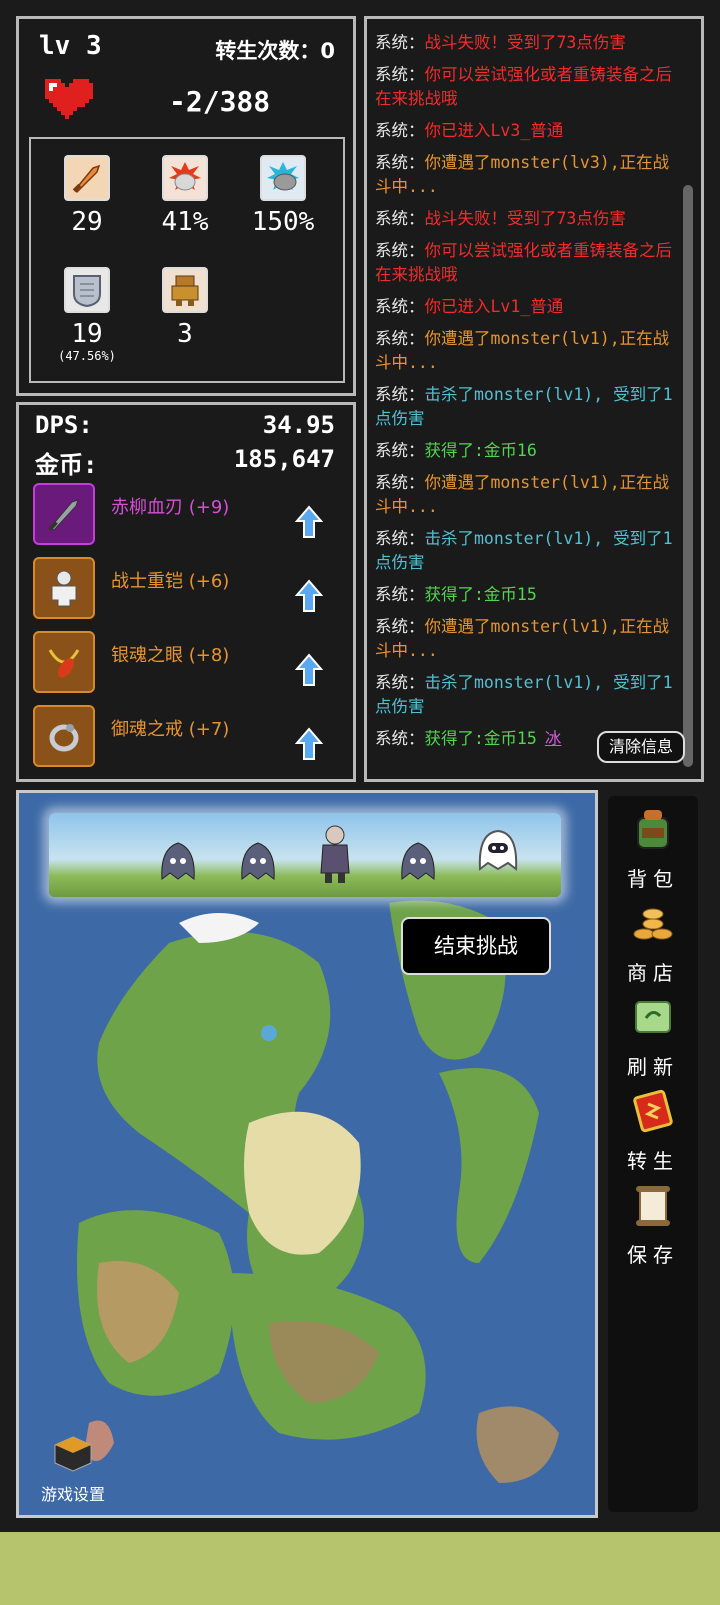  I want to click on bottom-bar, so click(360, 1568).